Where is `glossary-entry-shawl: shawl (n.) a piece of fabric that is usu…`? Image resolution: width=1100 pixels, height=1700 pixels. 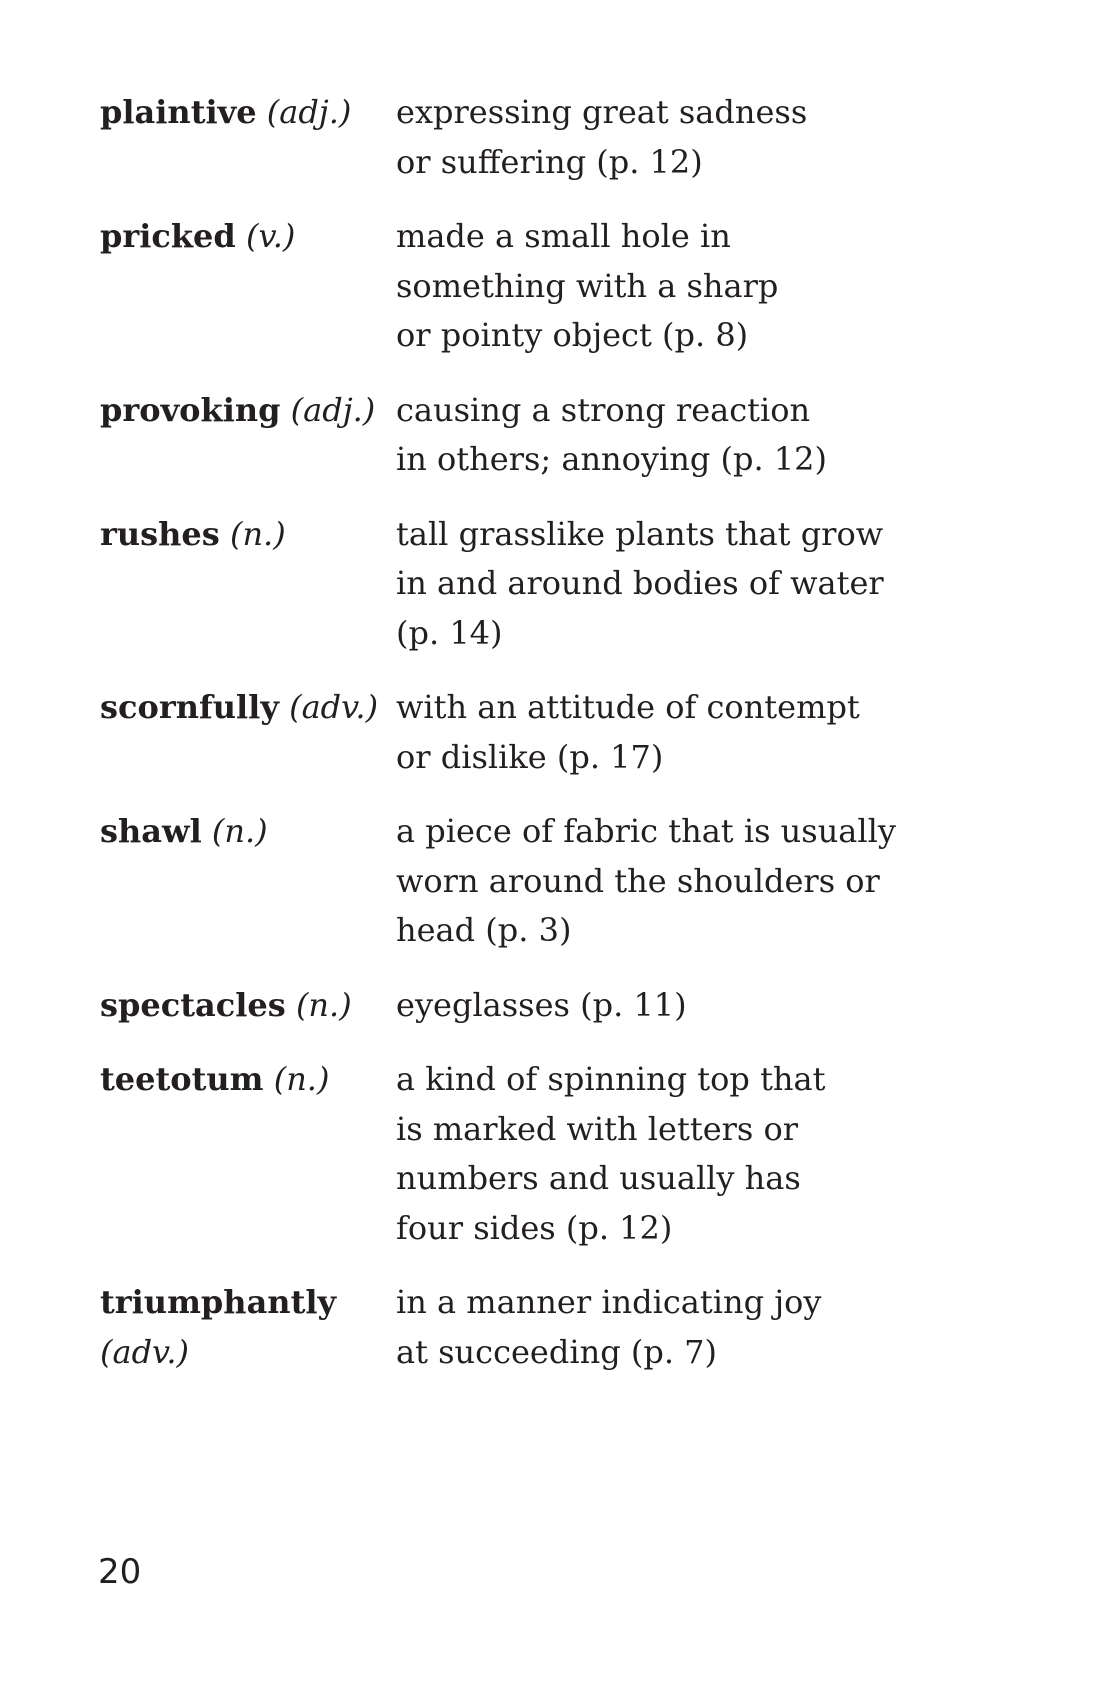 glossary-entry-shawl: shawl (n.) a piece of fabric that is usu… is located at coordinates (560, 881).